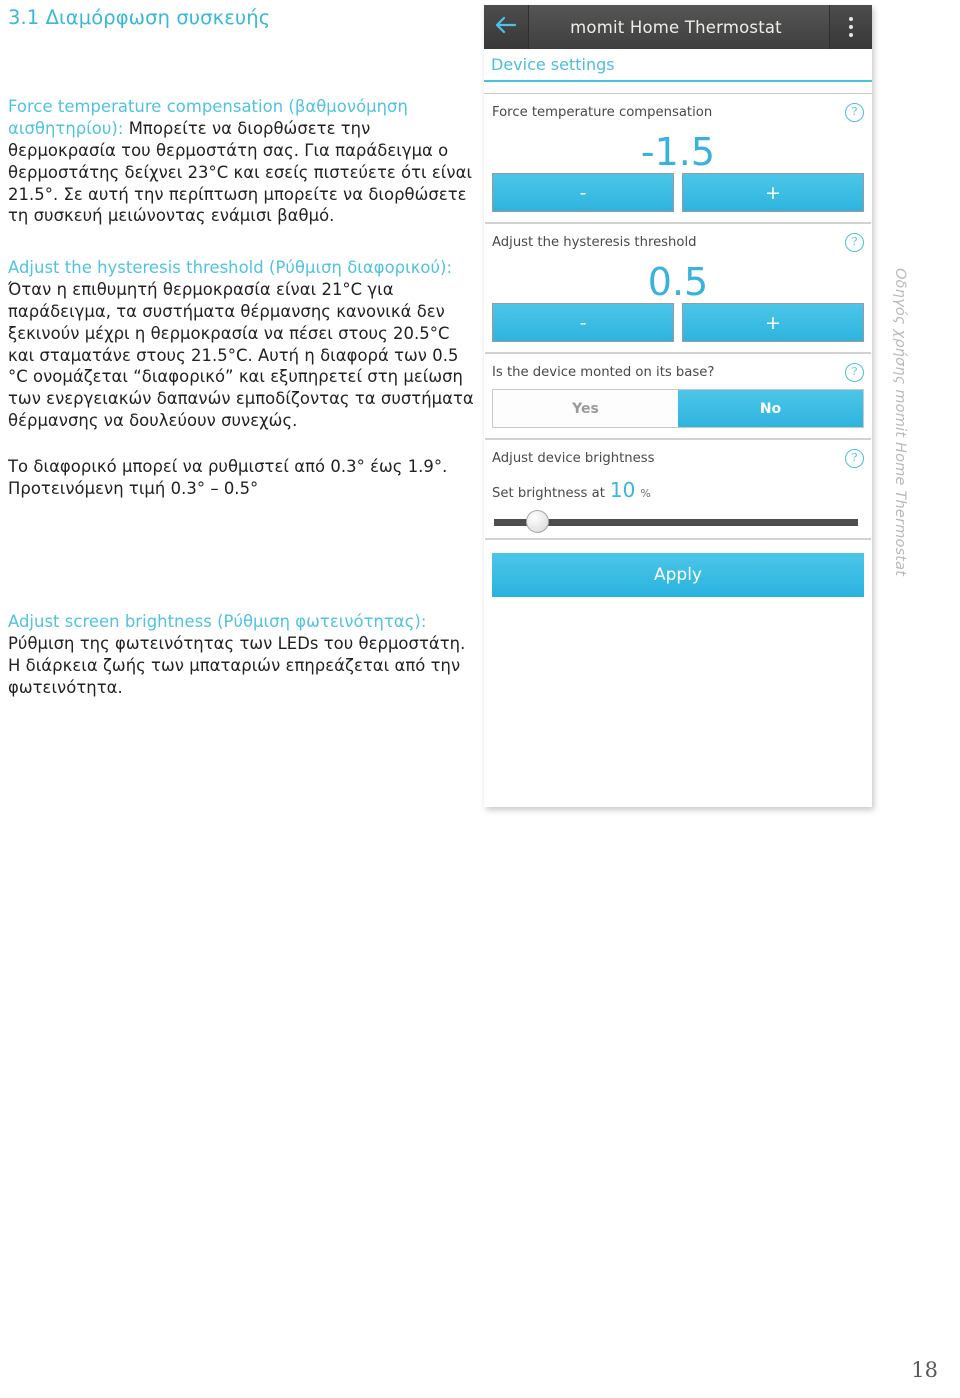 Image resolution: width=960 pixels, height=1398 pixels. I want to click on app-title-bar: momit Home Thermostat, so click(678, 27).